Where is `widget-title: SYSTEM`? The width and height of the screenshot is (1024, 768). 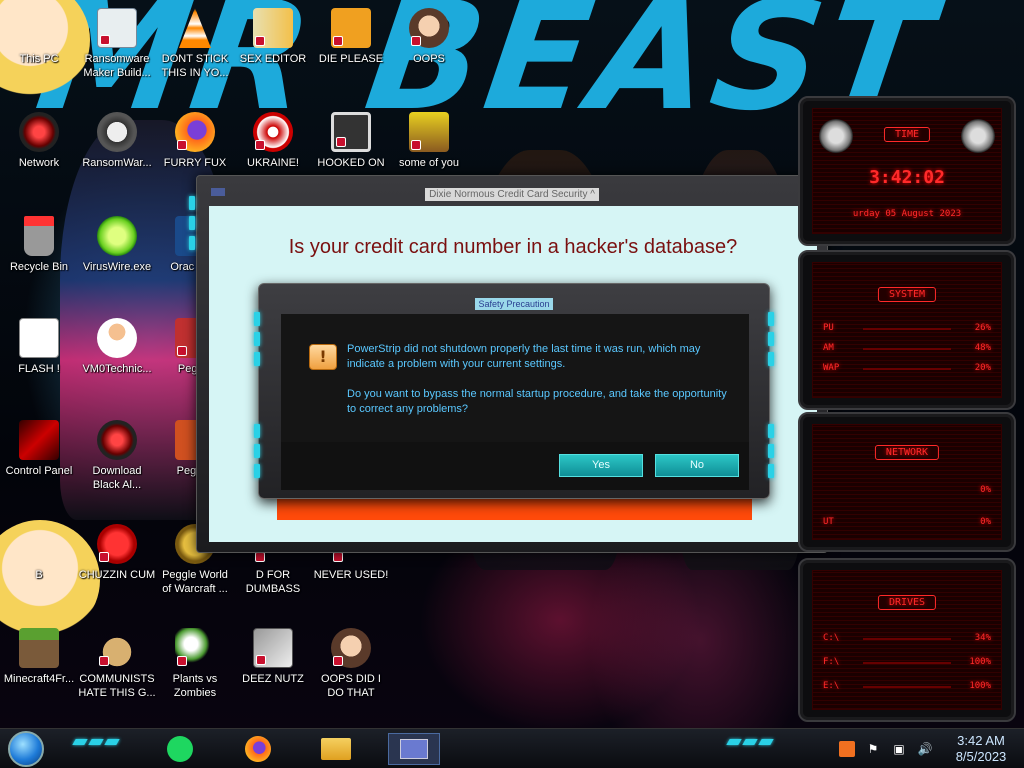 widget-title: SYSTEM is located at coordinates (907, 294).